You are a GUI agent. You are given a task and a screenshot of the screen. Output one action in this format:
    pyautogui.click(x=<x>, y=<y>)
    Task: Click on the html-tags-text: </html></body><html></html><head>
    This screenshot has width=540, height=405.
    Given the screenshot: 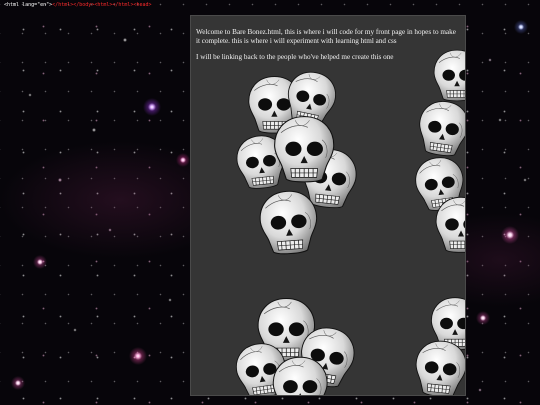 What is the action you would take?
    pyautogui.click(x=102, y=5)
    